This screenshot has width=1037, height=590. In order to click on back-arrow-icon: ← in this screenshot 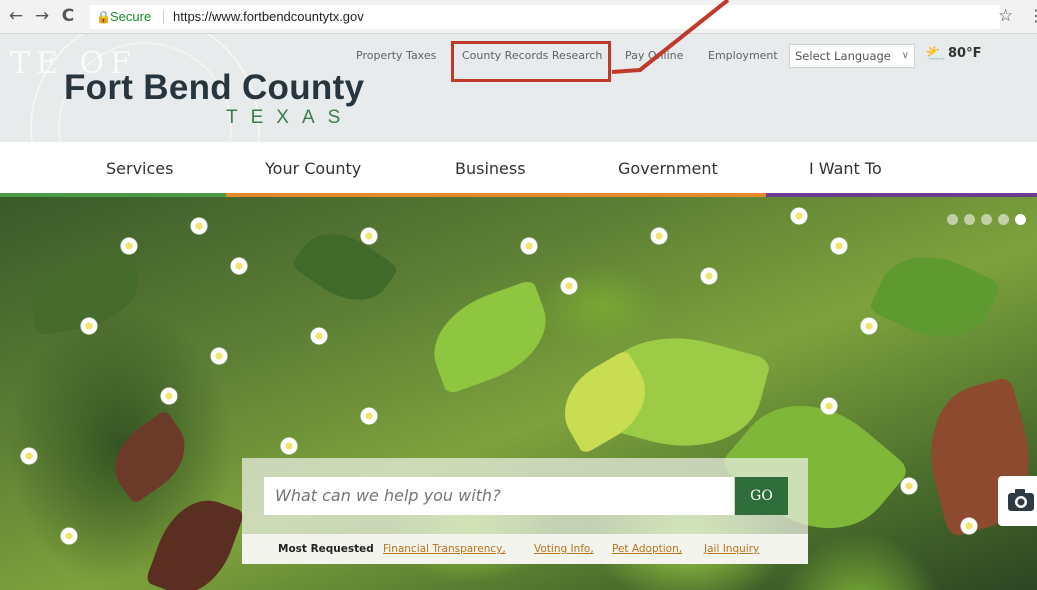, I will do `click(16, 16)`.